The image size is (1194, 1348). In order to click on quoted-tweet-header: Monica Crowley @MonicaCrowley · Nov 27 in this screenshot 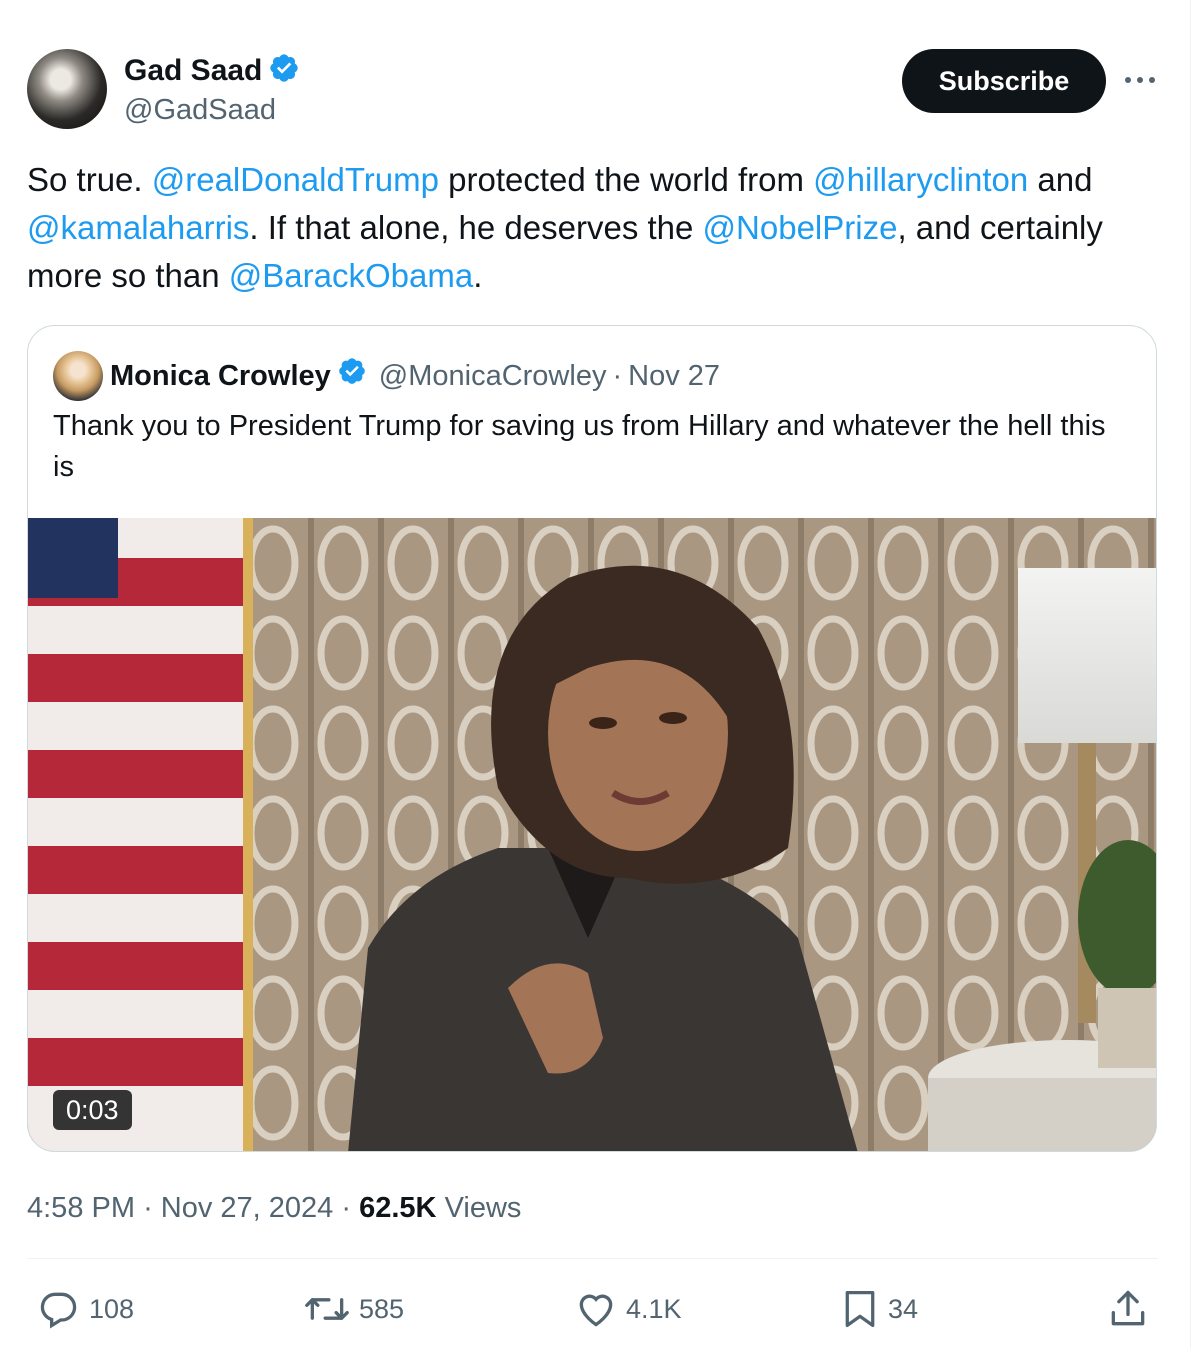, I will do `click(415, 376)`.